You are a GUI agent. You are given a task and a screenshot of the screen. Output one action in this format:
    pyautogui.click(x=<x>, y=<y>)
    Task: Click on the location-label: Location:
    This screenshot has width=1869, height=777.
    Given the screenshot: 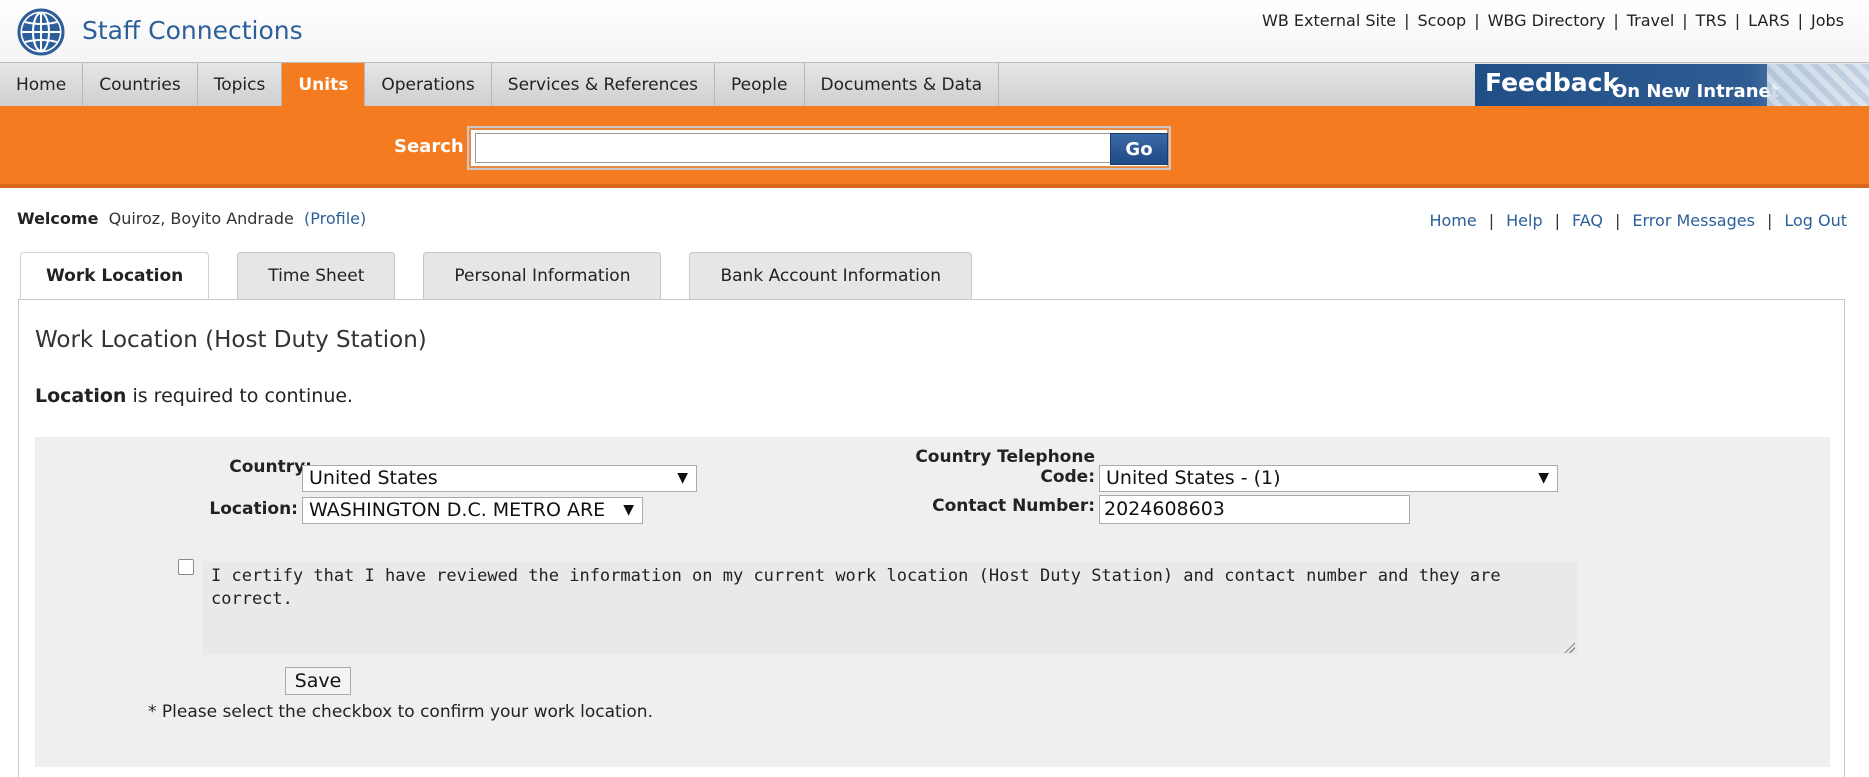 What is the action you would take?
    pyautogui.click(x=253, y=509)
    